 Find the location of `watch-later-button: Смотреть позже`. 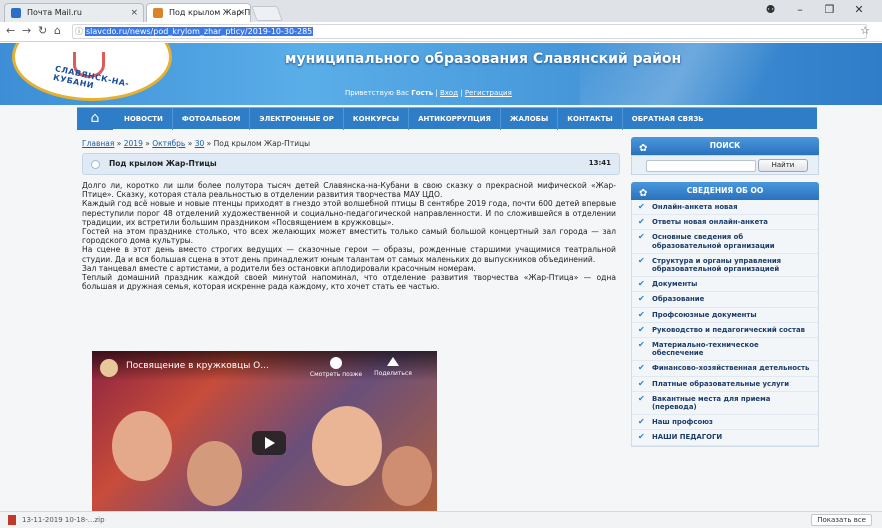

watch-later-button: Смотреть позже is located at coordinates (336, 367).